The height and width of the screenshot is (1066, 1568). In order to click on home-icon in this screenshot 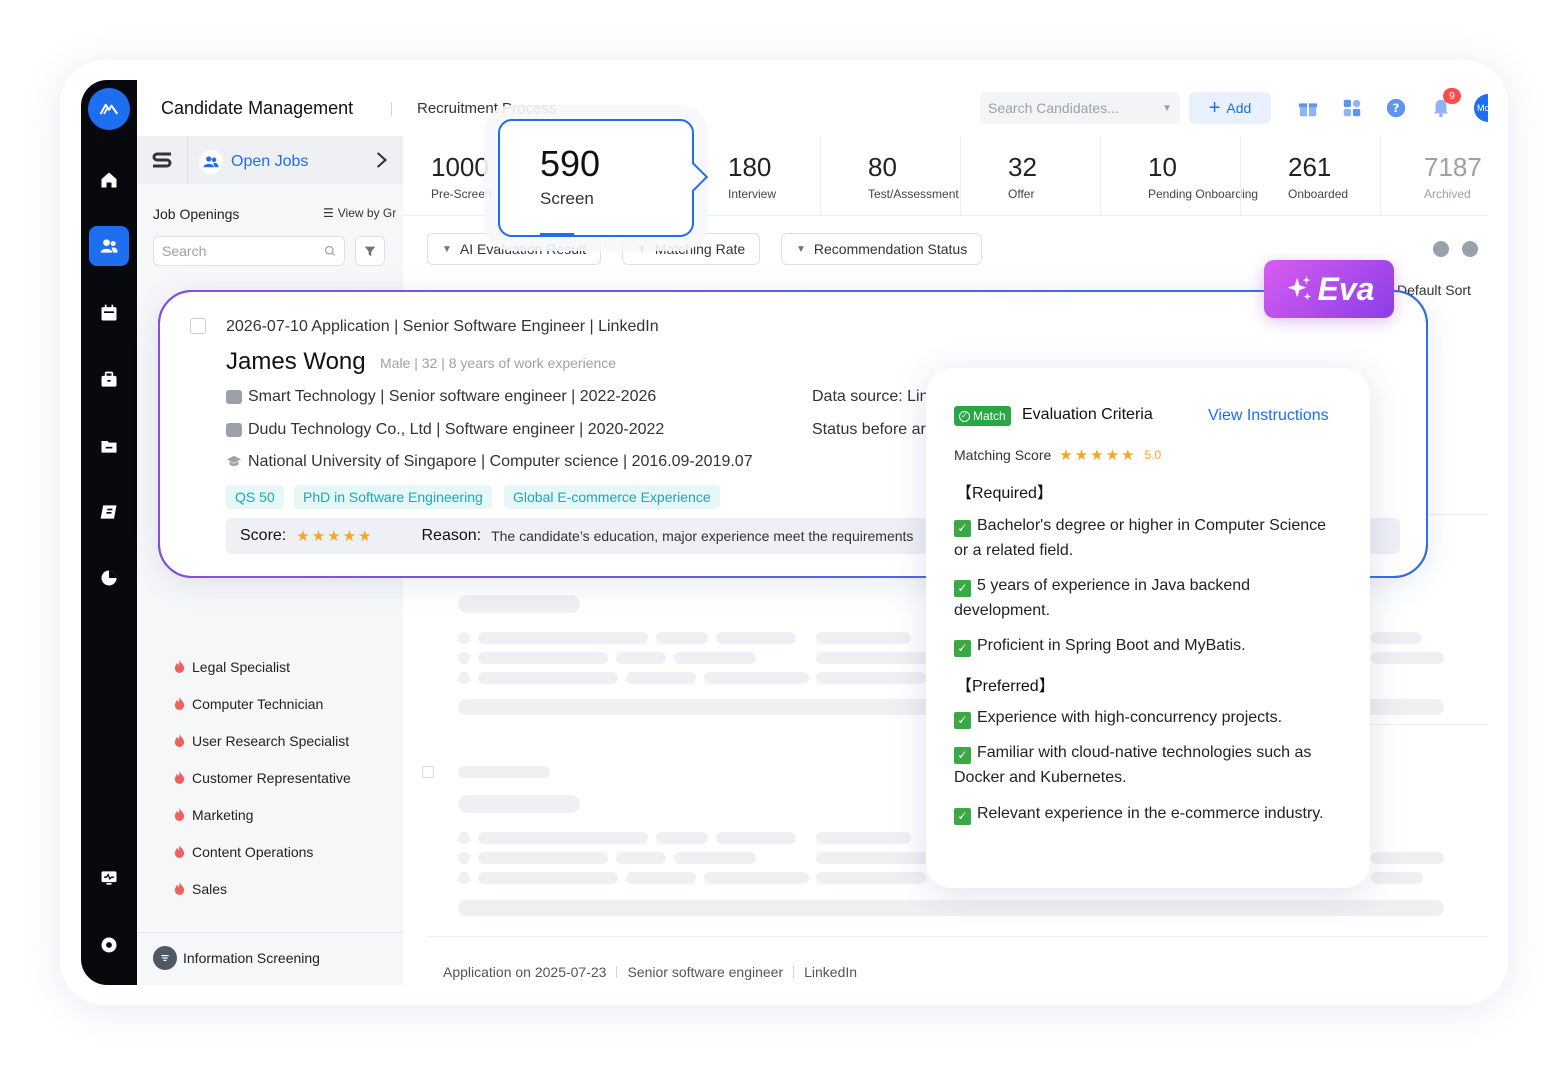, I will do `click(109, 180)`.